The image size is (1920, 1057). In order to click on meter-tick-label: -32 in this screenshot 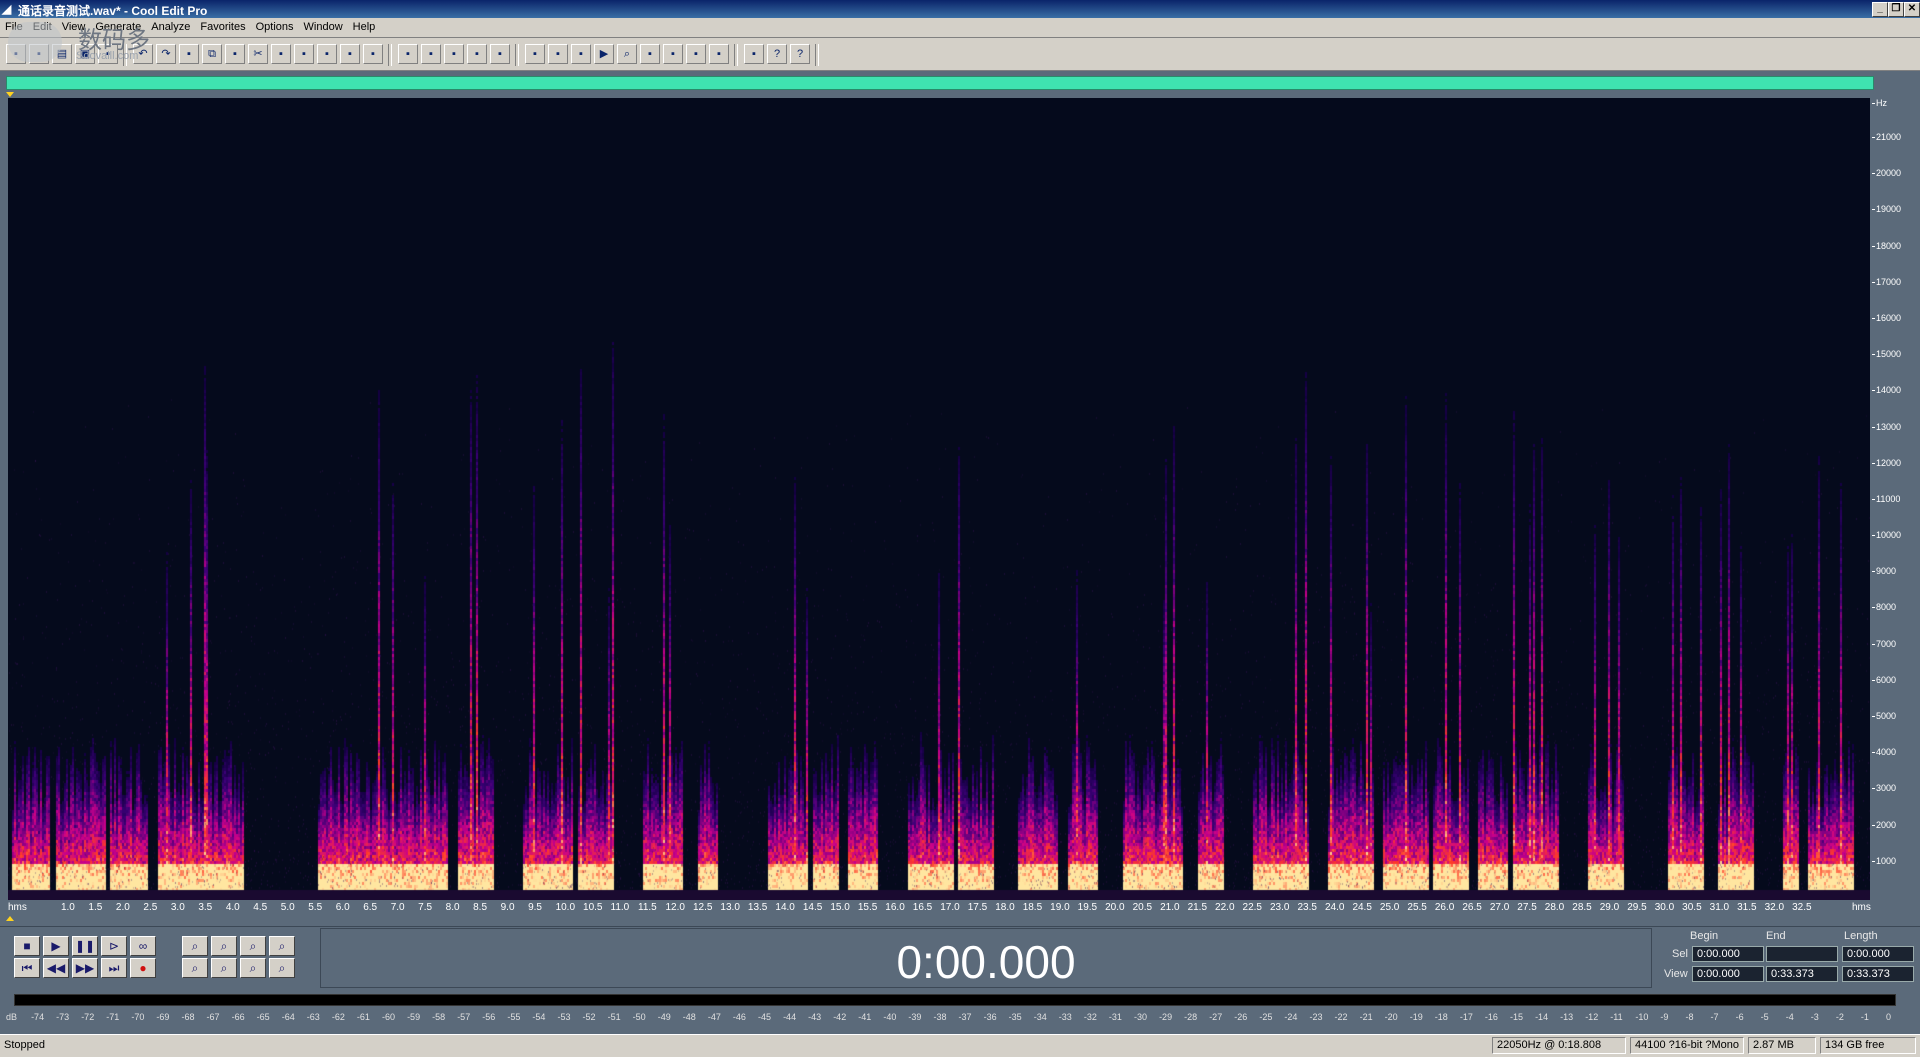, I will do `click(1090, 1017)`.